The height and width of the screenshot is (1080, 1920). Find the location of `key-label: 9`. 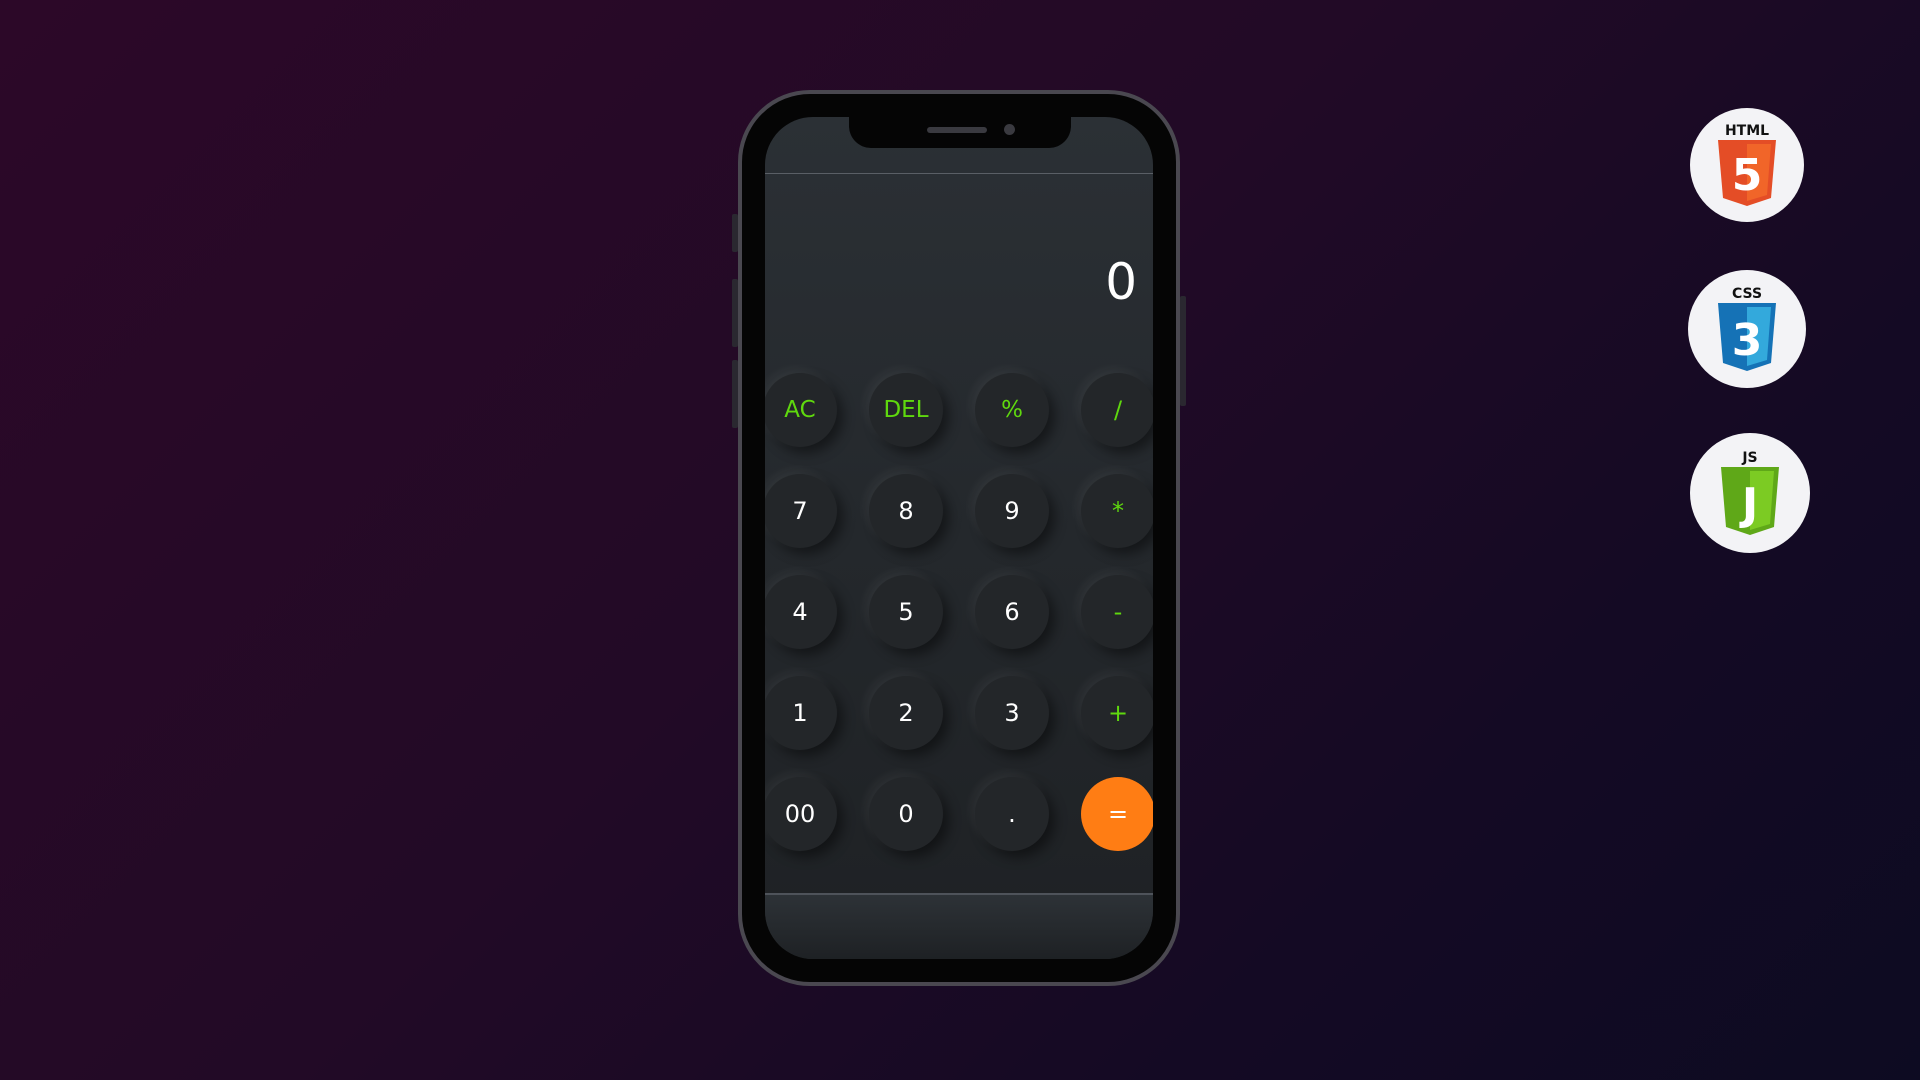

key-label: 9 is located at coordinates (1012, 511).